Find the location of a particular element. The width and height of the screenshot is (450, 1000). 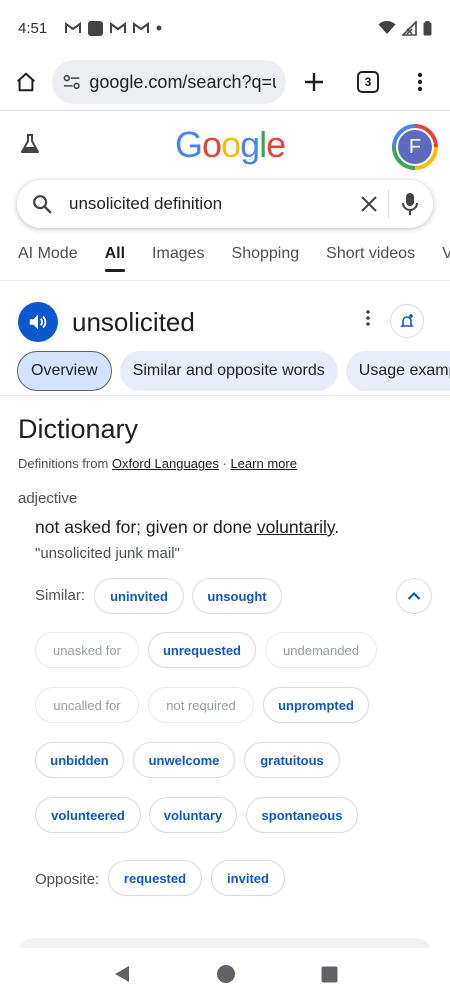

status-bar: 4:51 is located at coordinates (225, 28).